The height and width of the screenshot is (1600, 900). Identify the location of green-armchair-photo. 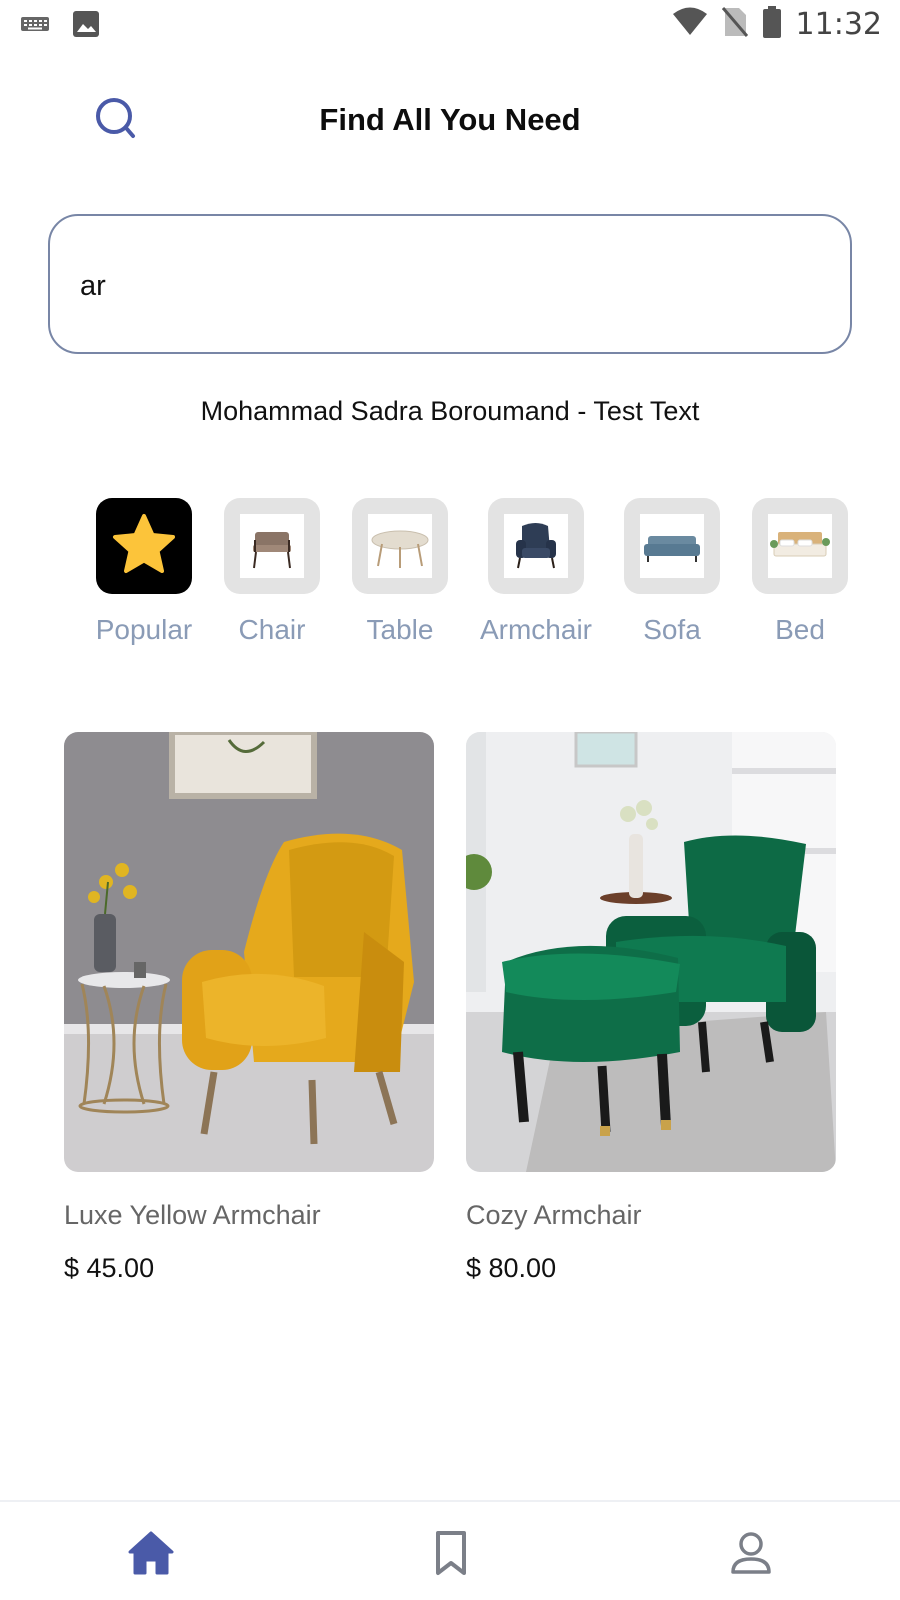
(651, 952).